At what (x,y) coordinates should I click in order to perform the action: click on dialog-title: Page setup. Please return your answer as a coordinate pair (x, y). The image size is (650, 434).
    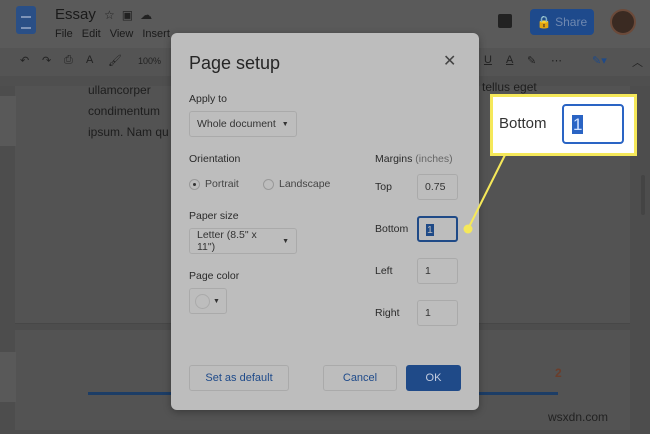
    Looking at the image, I should click on (235, 63).